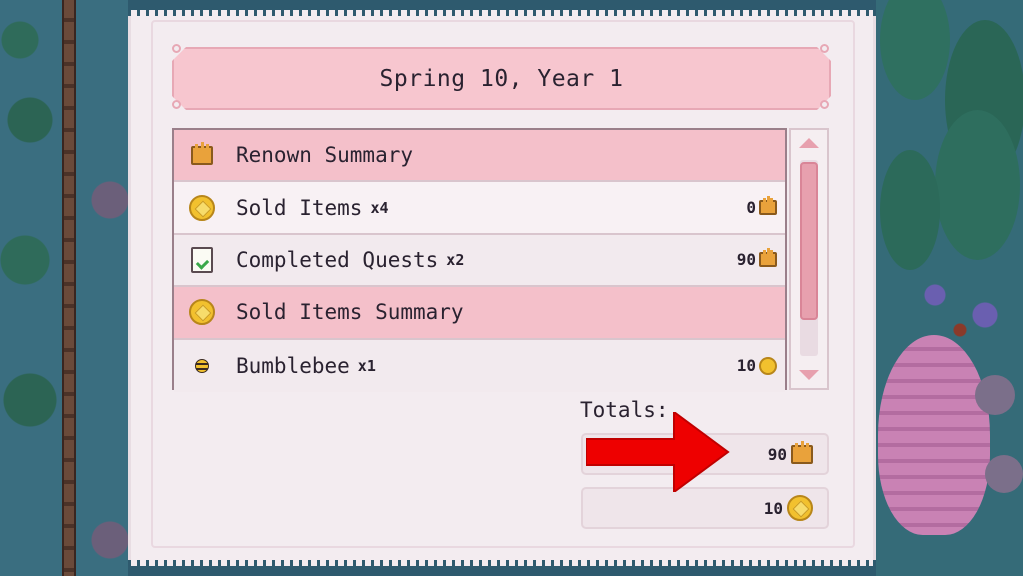  I want to click on list-item: Completed Quests x2 90, so click(479, 261).